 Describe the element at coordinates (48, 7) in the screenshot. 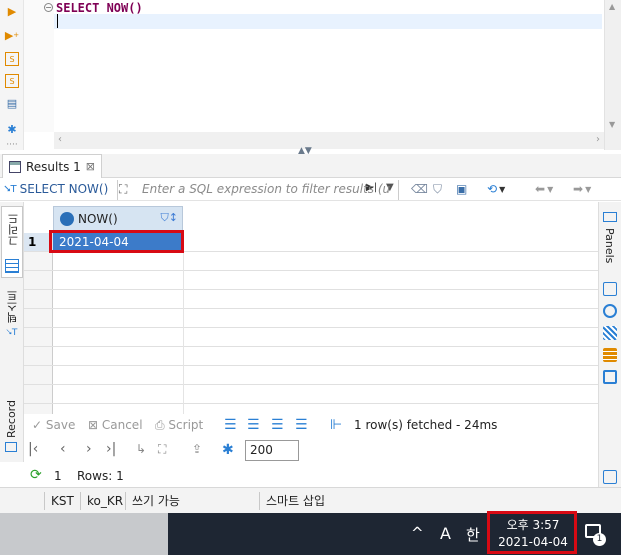

I see `fold-toggle-icon: −` at that location.